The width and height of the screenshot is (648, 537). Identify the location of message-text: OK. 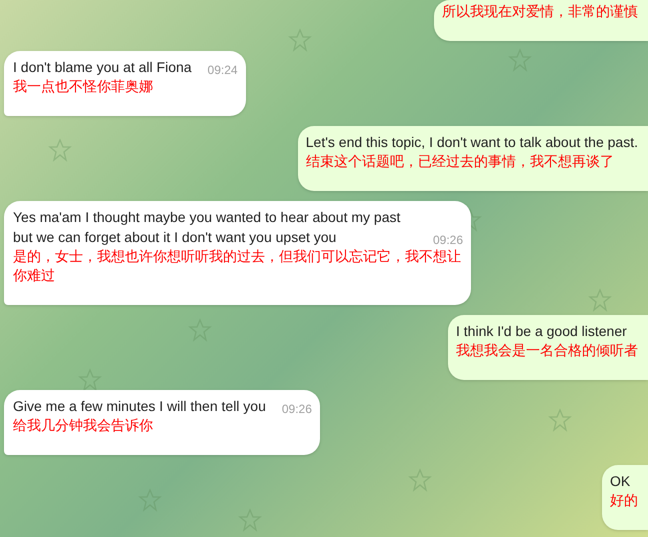
(621, 481).